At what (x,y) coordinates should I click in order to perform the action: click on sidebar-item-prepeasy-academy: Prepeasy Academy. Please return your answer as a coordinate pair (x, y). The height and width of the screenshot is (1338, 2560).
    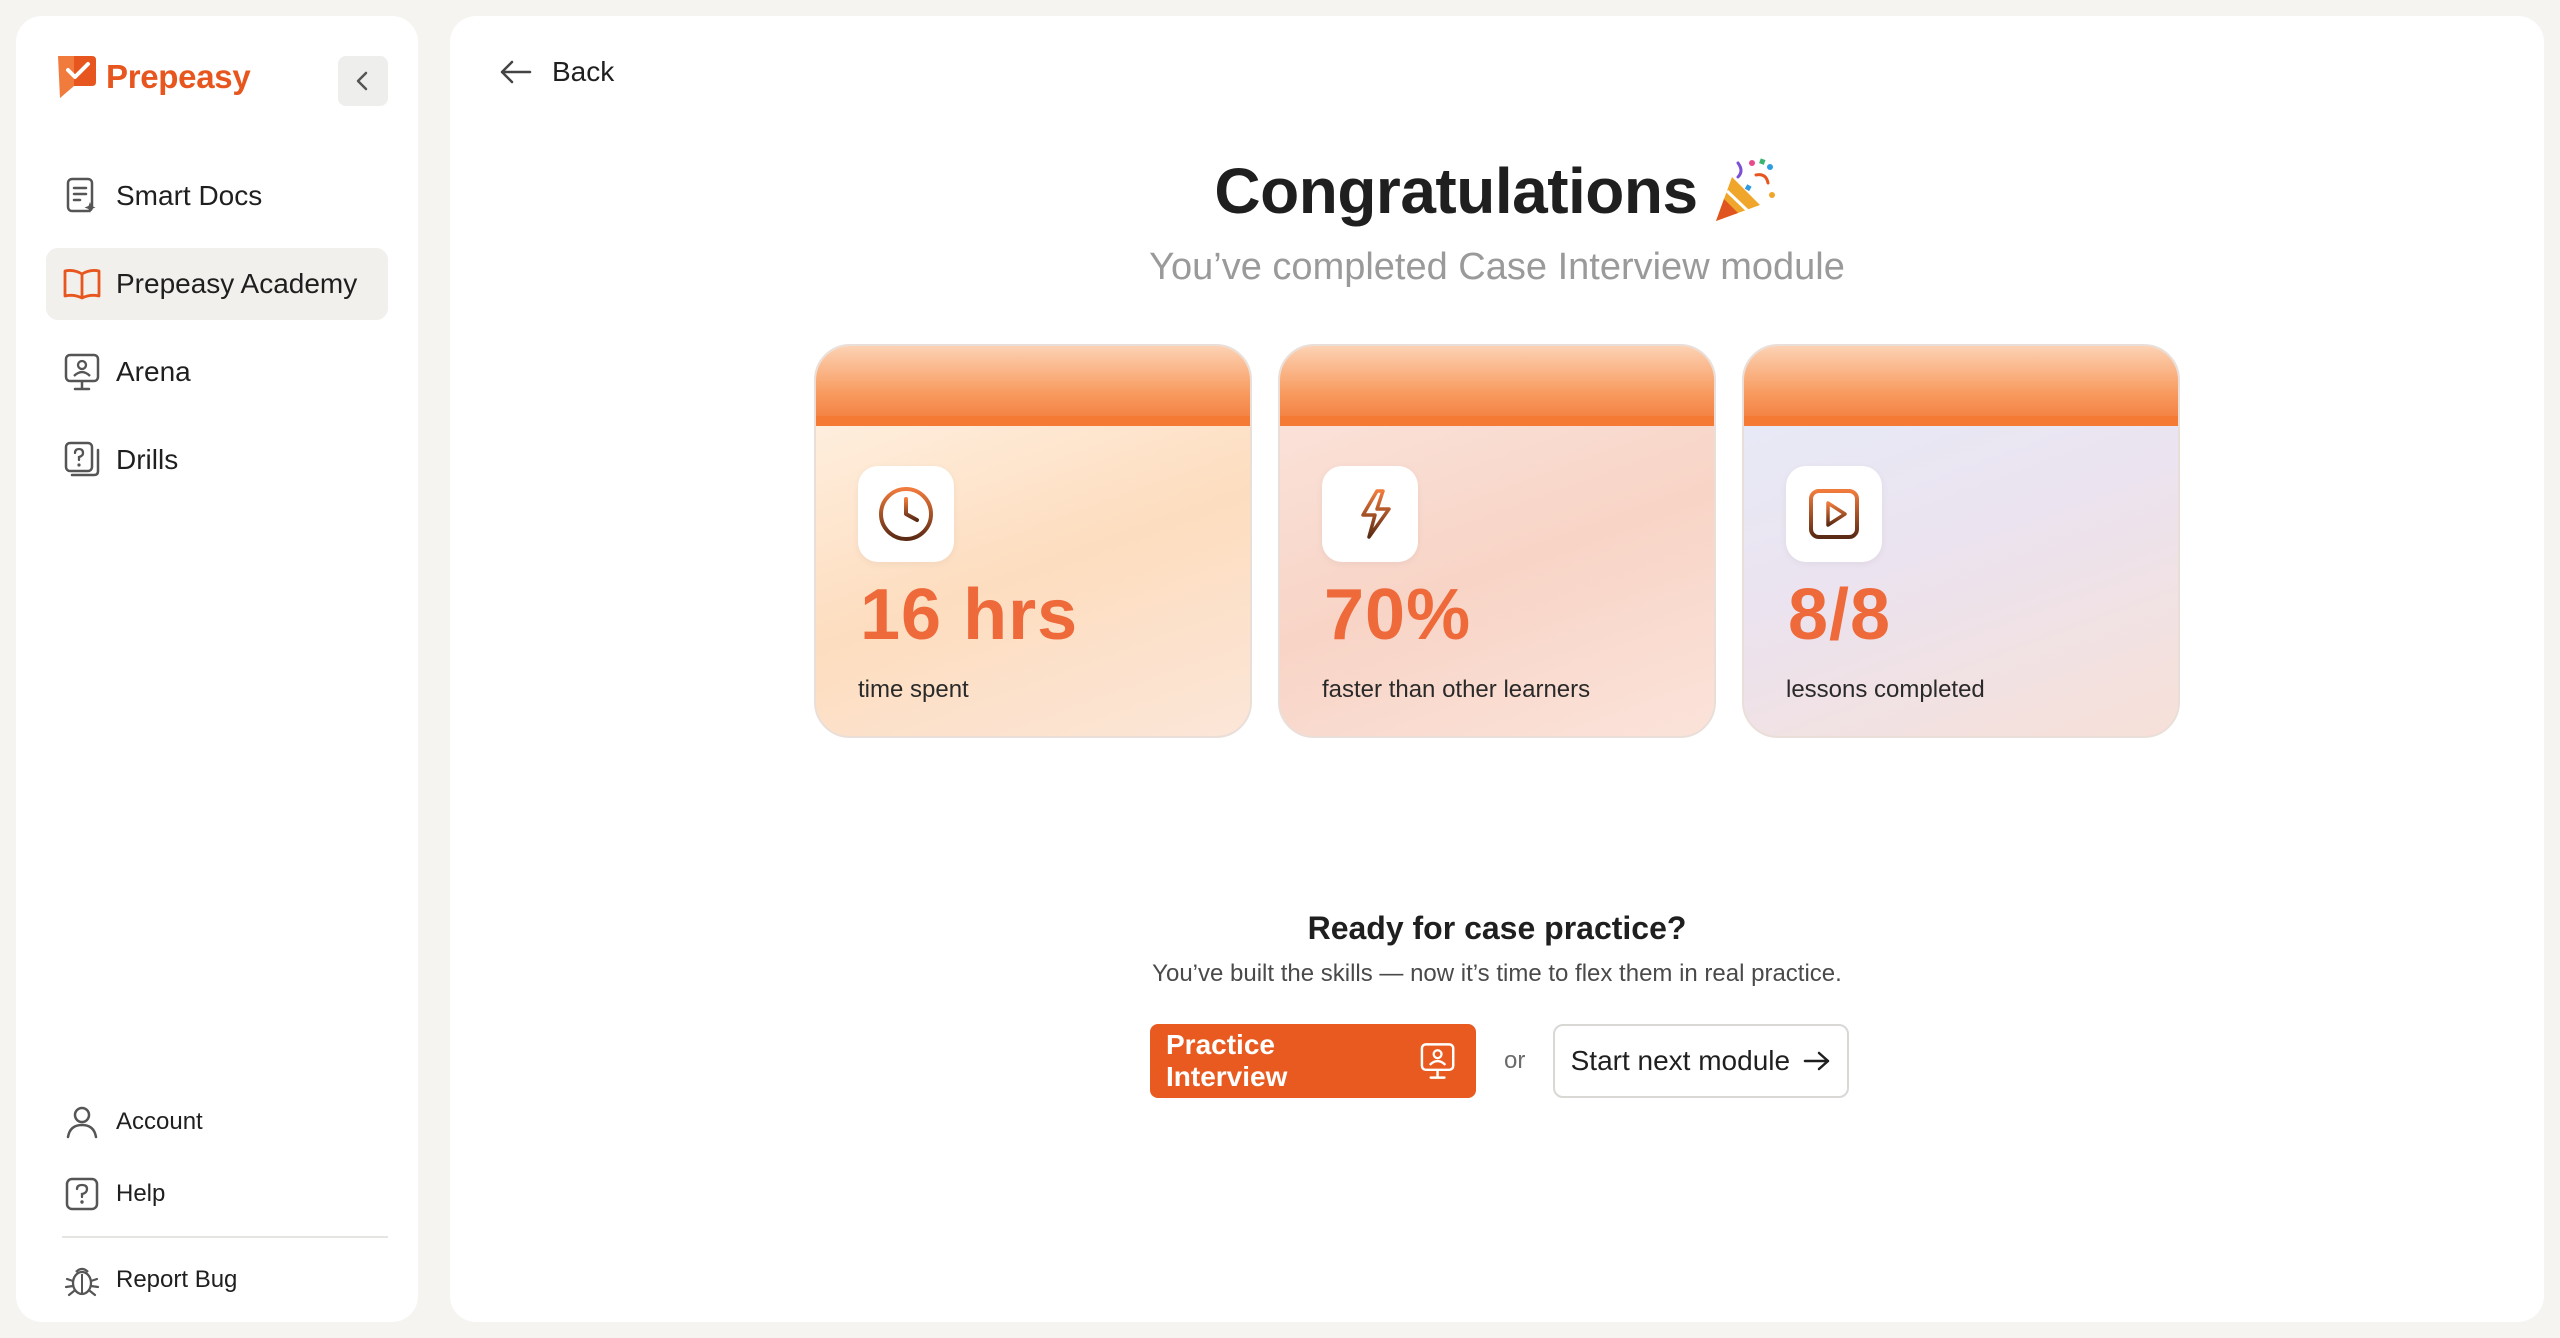
    Looking at the image, I should click on (217, 284).